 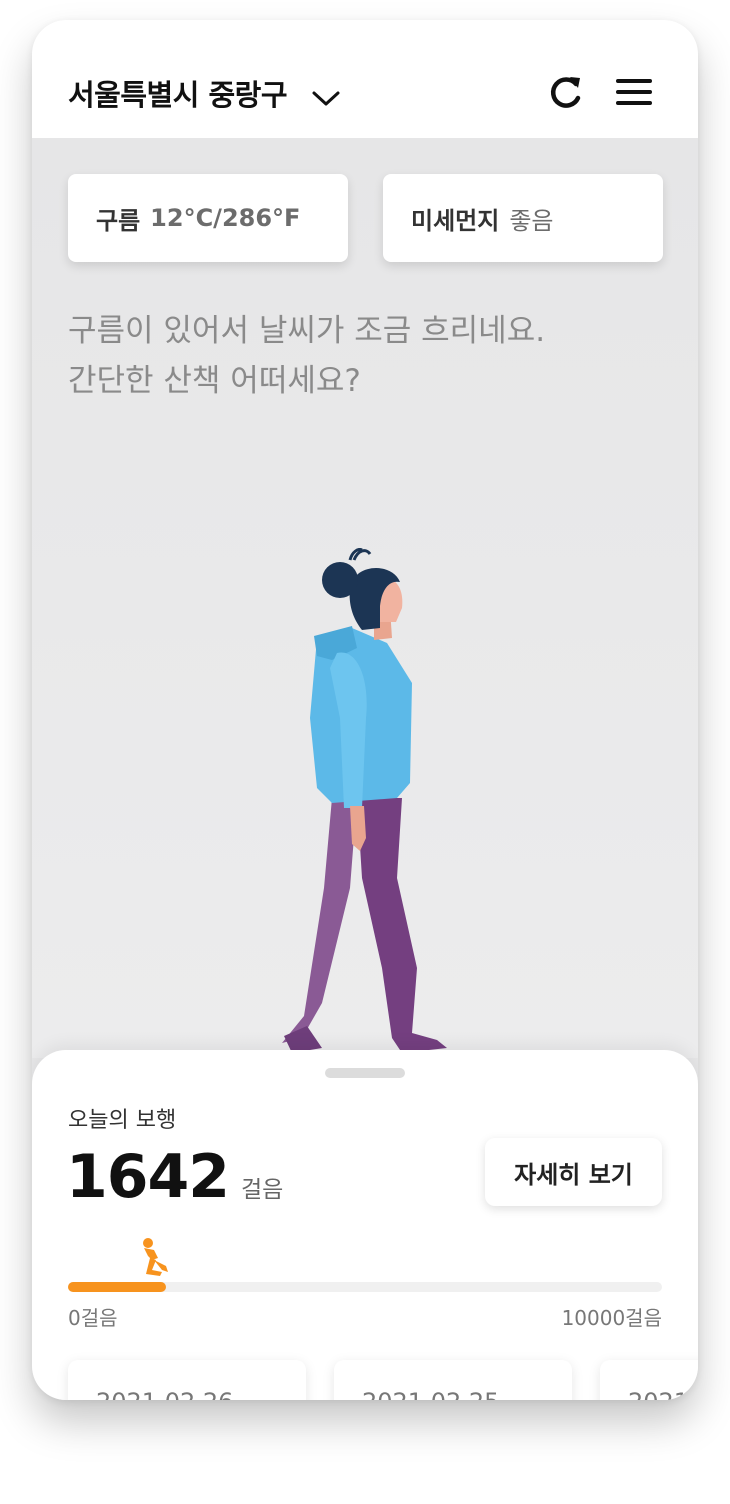 I want to click on fine-dust-value: 좋음, so click(x=531, y=220).